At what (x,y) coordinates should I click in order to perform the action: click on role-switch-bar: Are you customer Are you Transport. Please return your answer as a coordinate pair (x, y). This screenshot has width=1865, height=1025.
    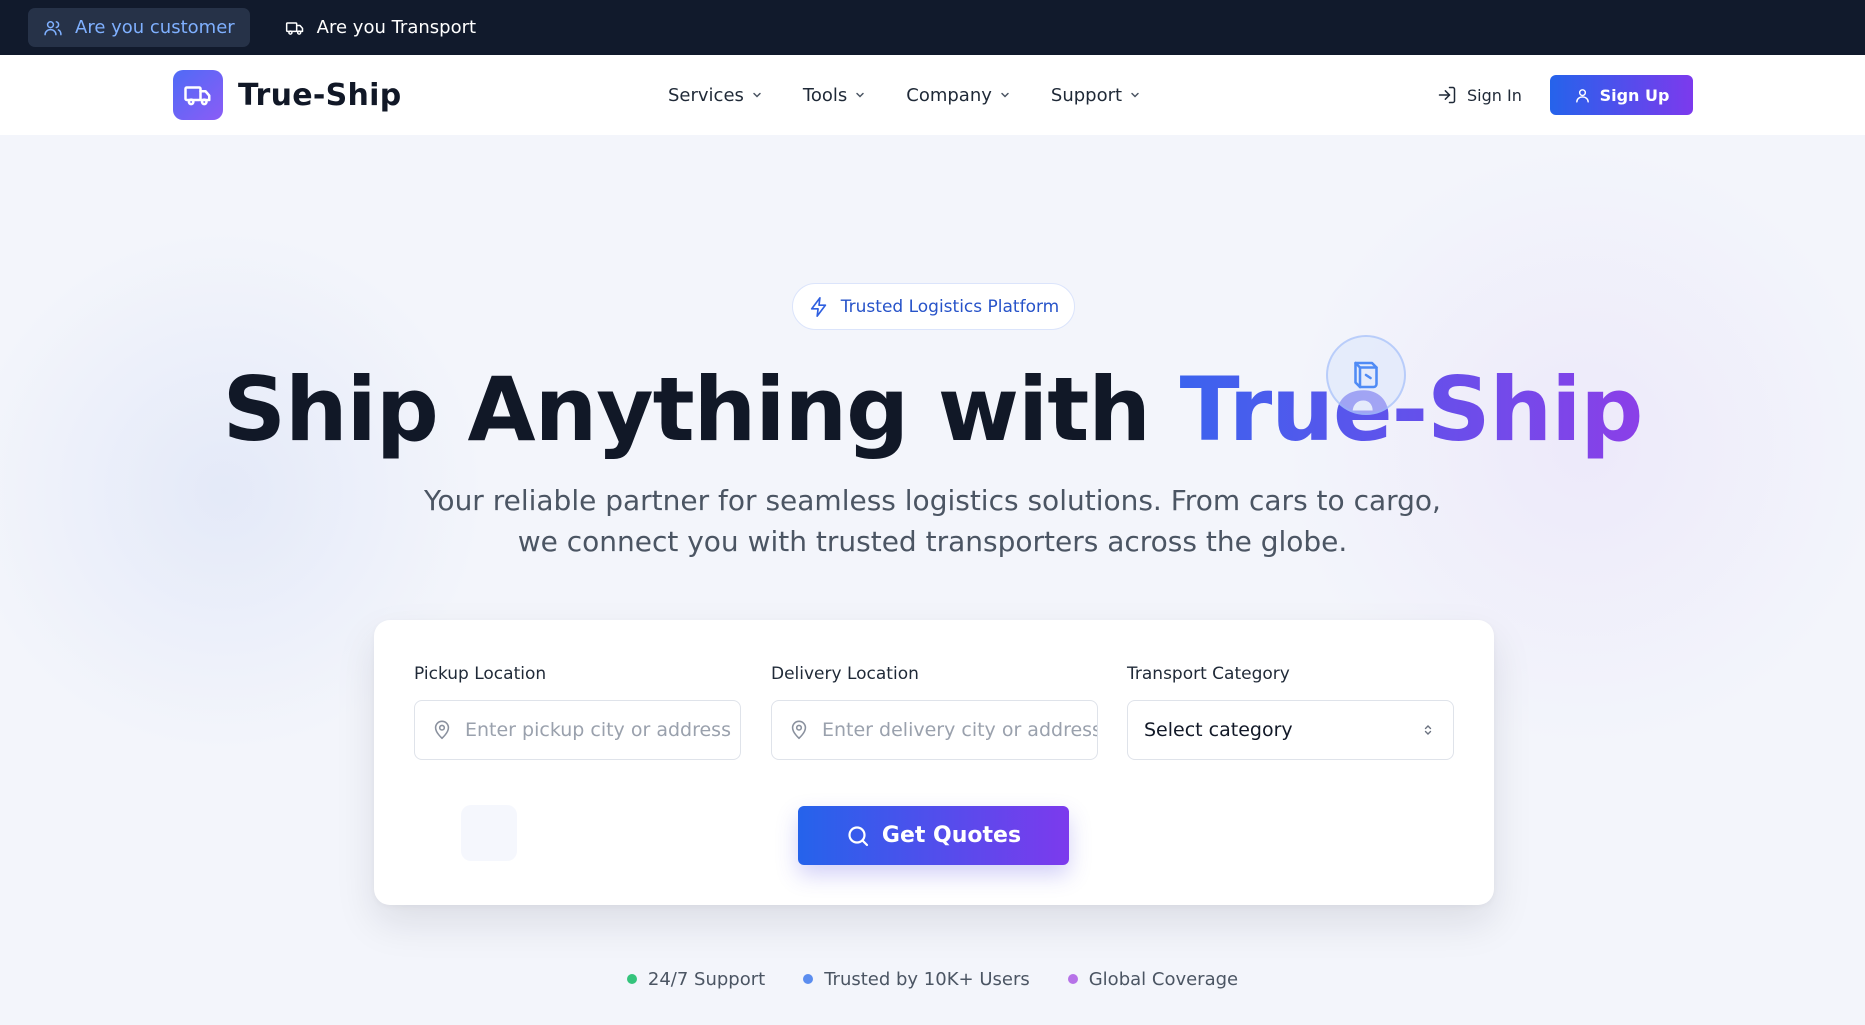
    Looking at the image, I should click on (932, 27).